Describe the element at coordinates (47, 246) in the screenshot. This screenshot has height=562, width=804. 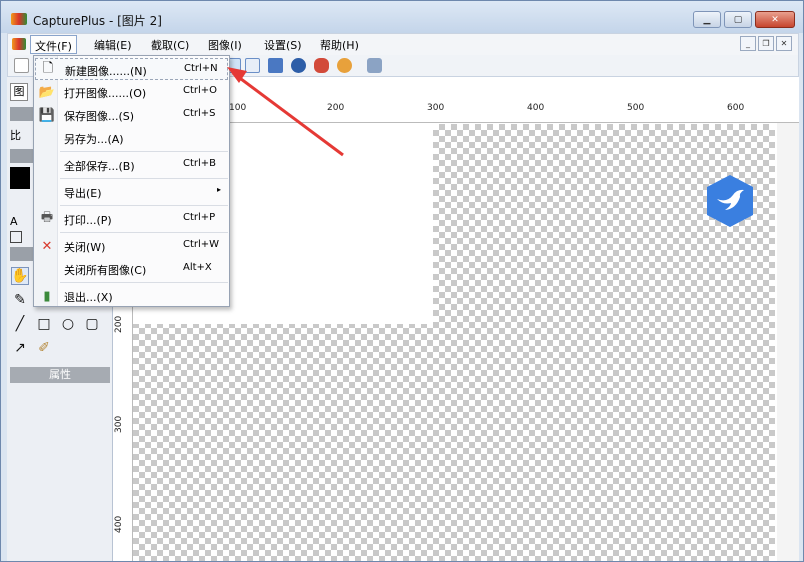
I see `close-red-icon: ✕` at that location.